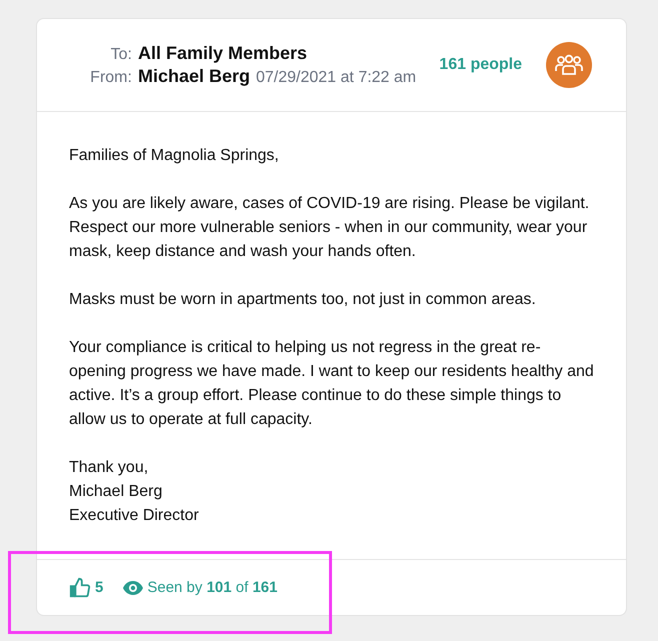 The image size is (658, 641). Describe the element at coordinates (99, 587) in the screenshot. I see `like-count: 5` at that location.